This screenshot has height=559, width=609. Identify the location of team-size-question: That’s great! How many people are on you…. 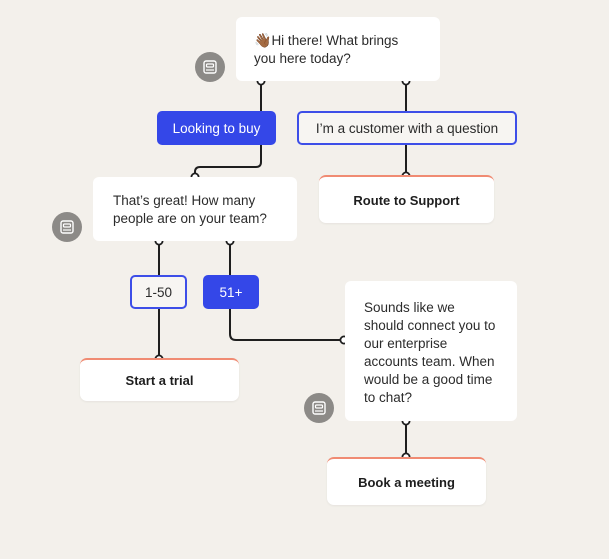
(195, 209).